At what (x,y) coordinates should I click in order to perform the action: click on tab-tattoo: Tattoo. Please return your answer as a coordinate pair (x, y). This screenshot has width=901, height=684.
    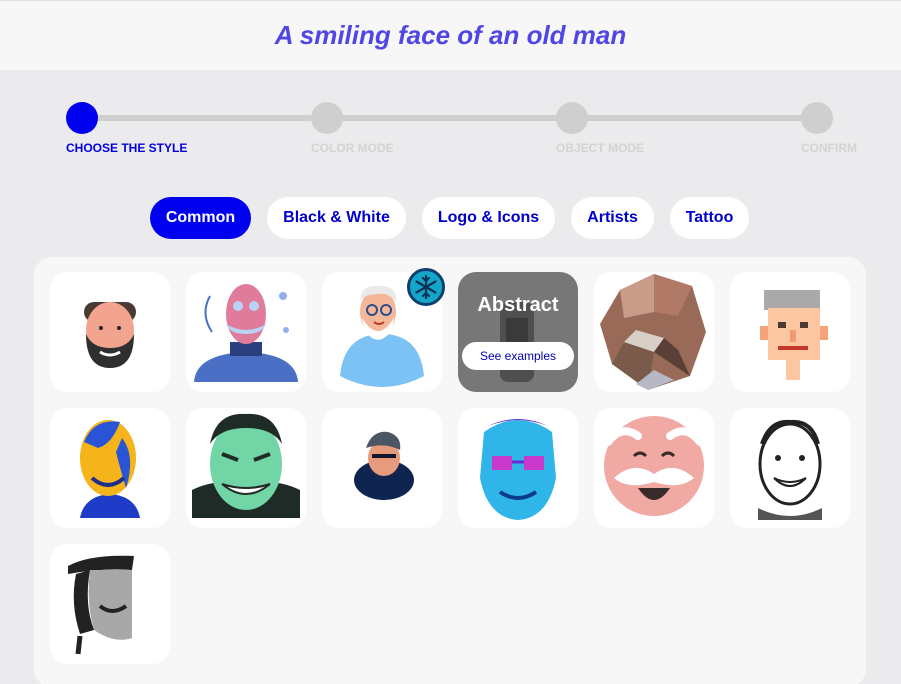
    Looking at the image, I should click on (709, 218).